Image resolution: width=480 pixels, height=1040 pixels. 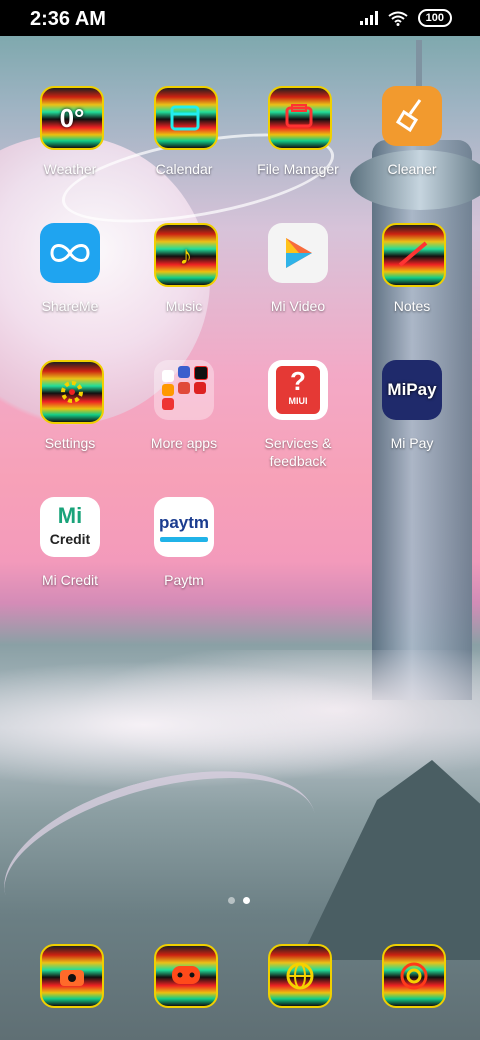 What do you see at coordinates (70, 539) in the screenshot?
I see `mi-credit-subtext: Credit` at bounding box center [70, 539].